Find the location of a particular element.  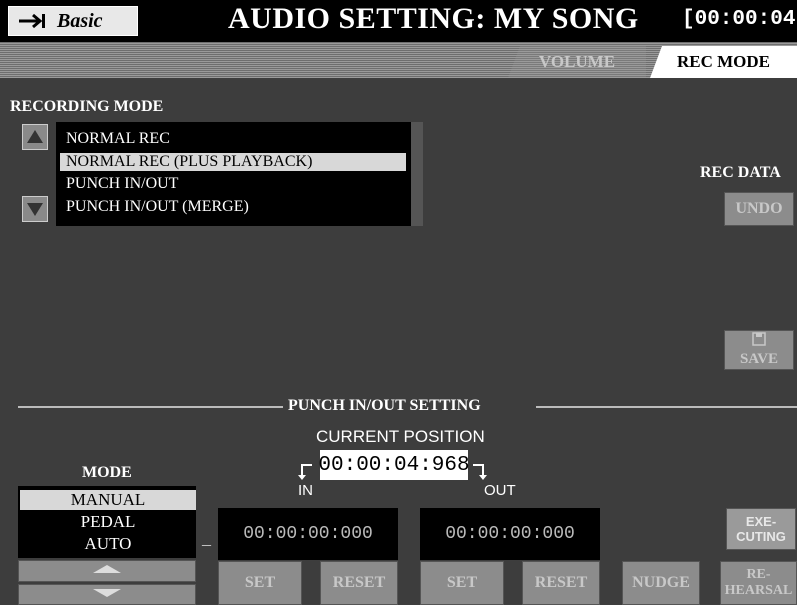

basic-mode-button: Basic is located at coordinates (73, 21).